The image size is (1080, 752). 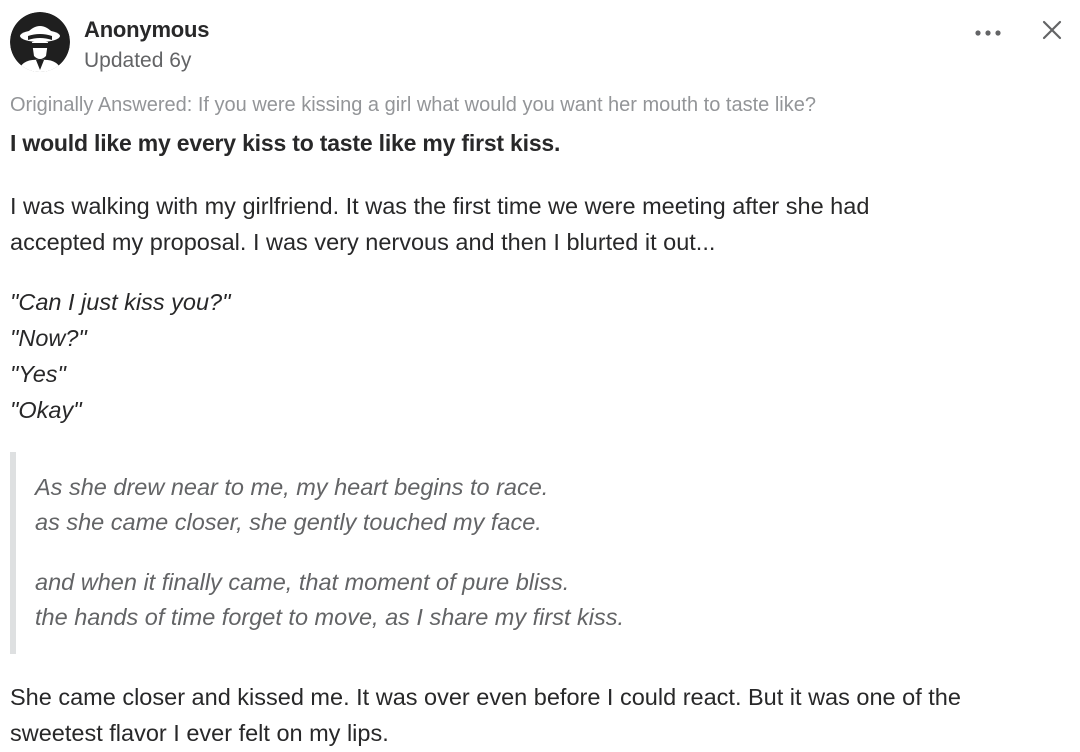 What do you see at coordinates (1052, 30) in the screenshot?
I see `close-icon` at bounding box center [1052, 30].